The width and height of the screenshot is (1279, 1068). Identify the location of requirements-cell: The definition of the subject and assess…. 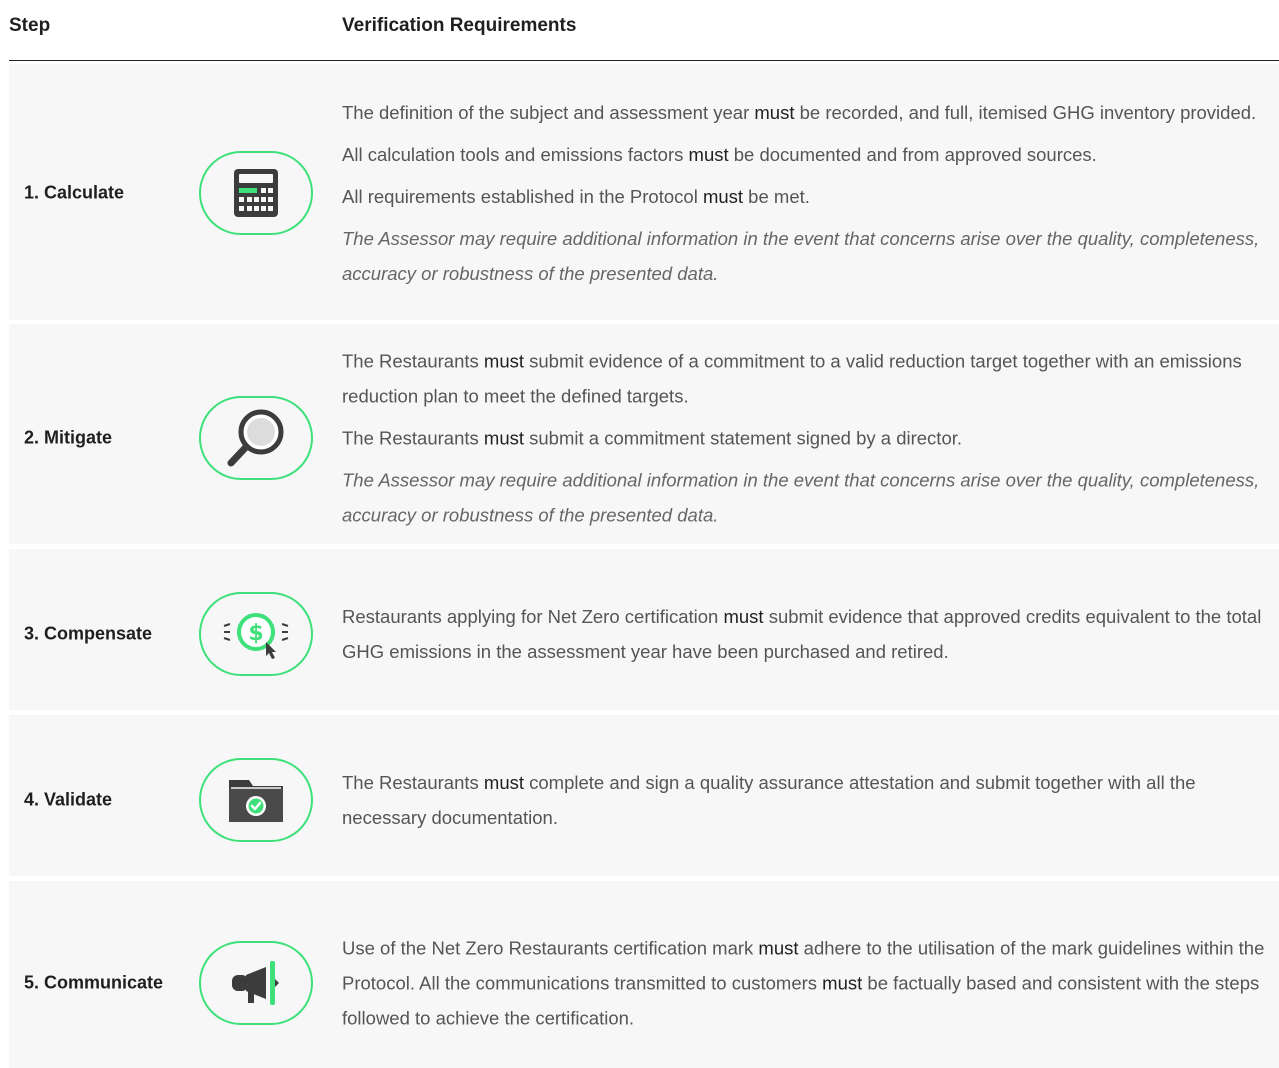
(809, 193).